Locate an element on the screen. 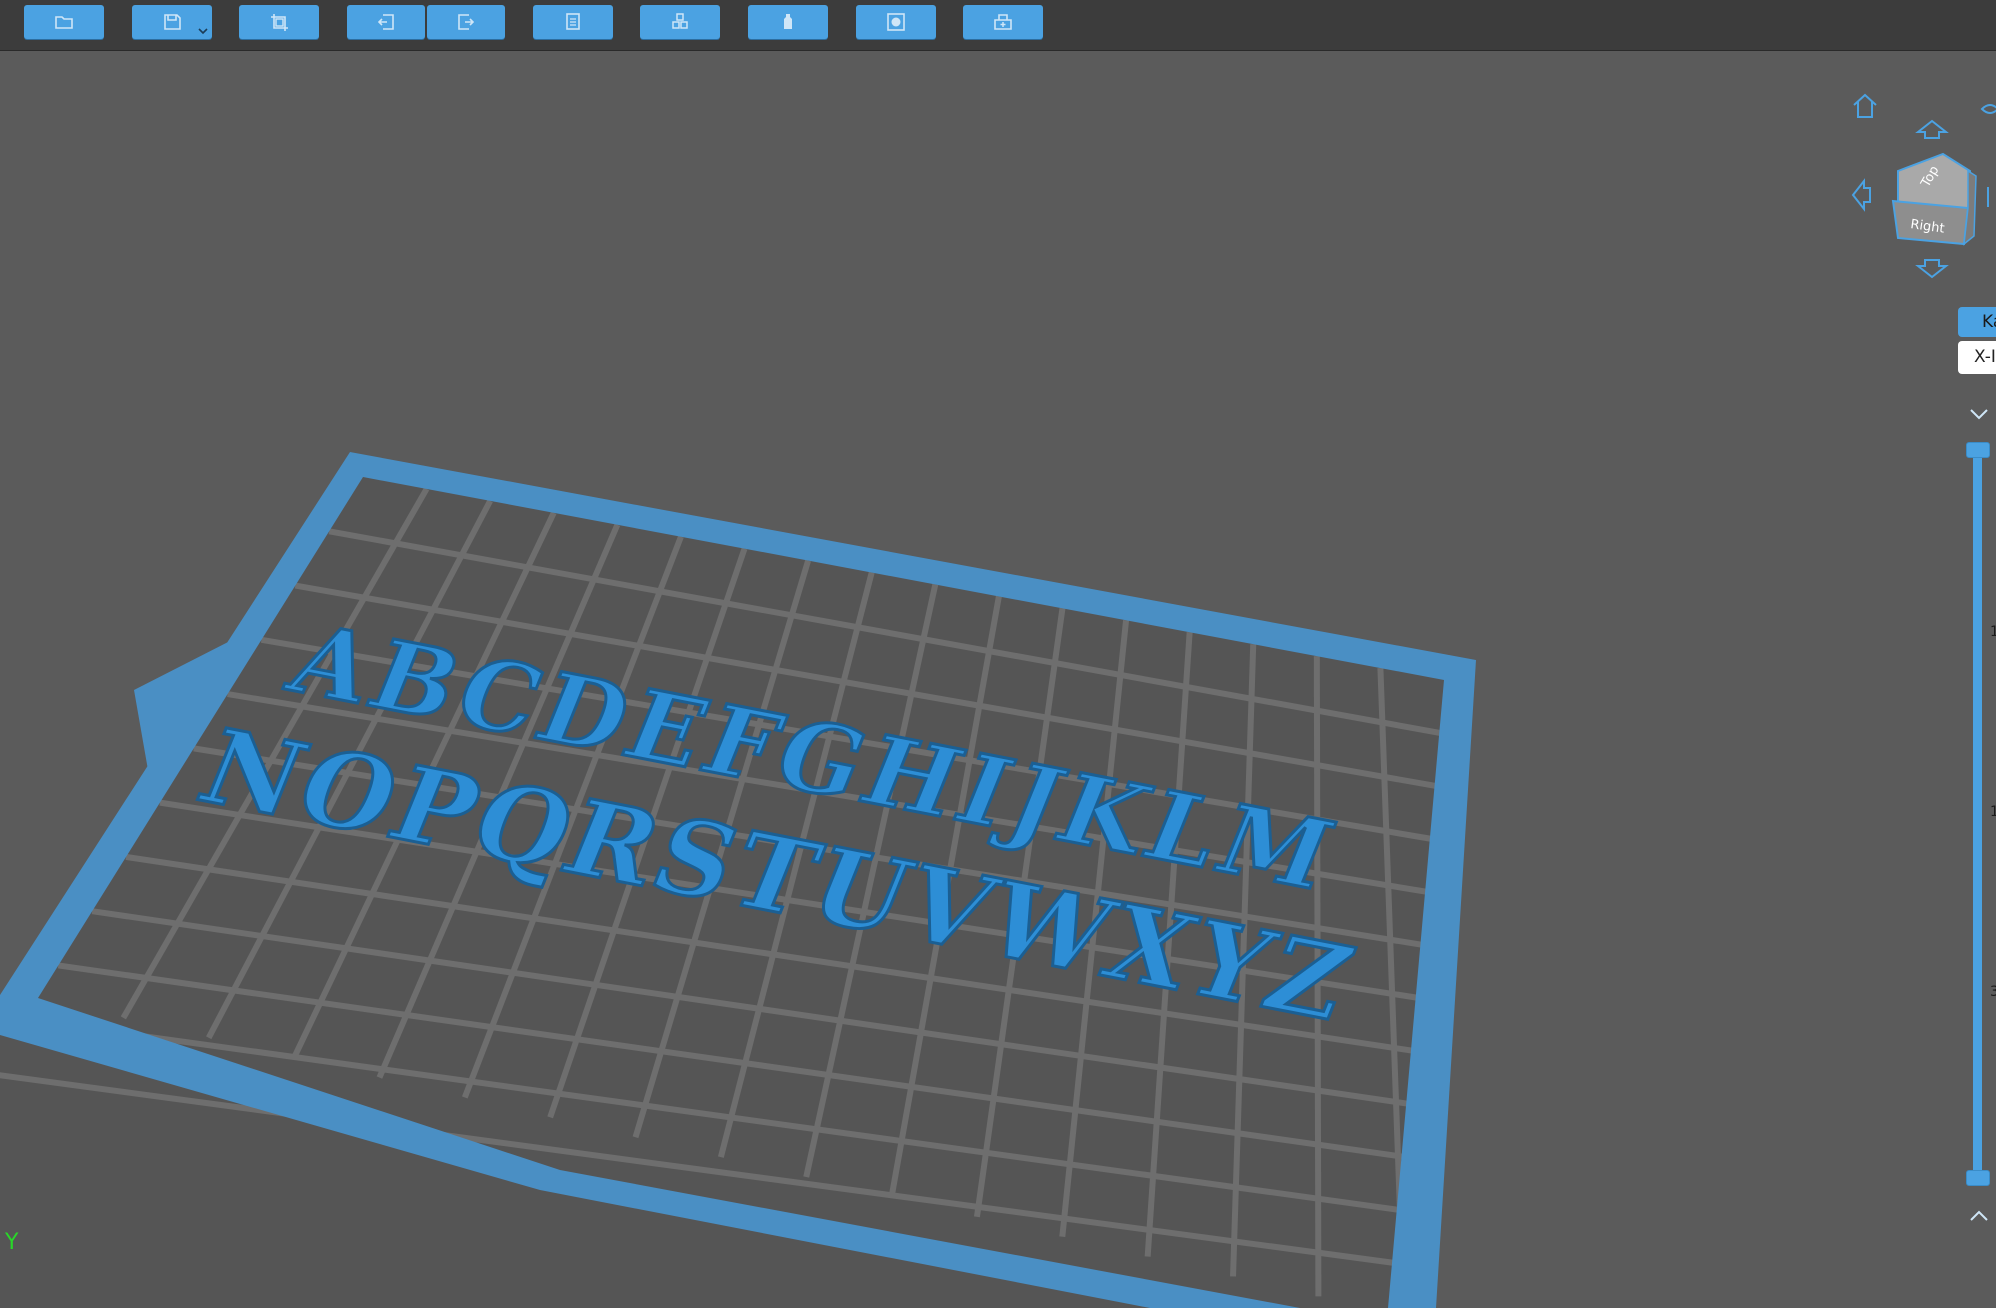 The width and height of the screenshot is (1996, 1308). add-plate-button is located at coordinates (1003, 22).